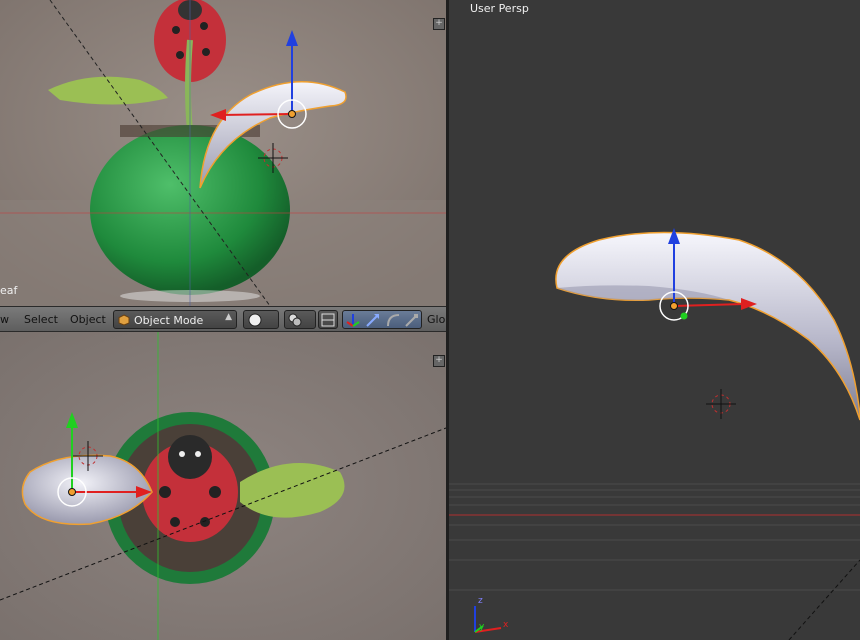 The width and height of the screenshot is (860, 640). Describe the element at coordinates (373, 320) in the screenshot. I see `translate-icon` at that location.